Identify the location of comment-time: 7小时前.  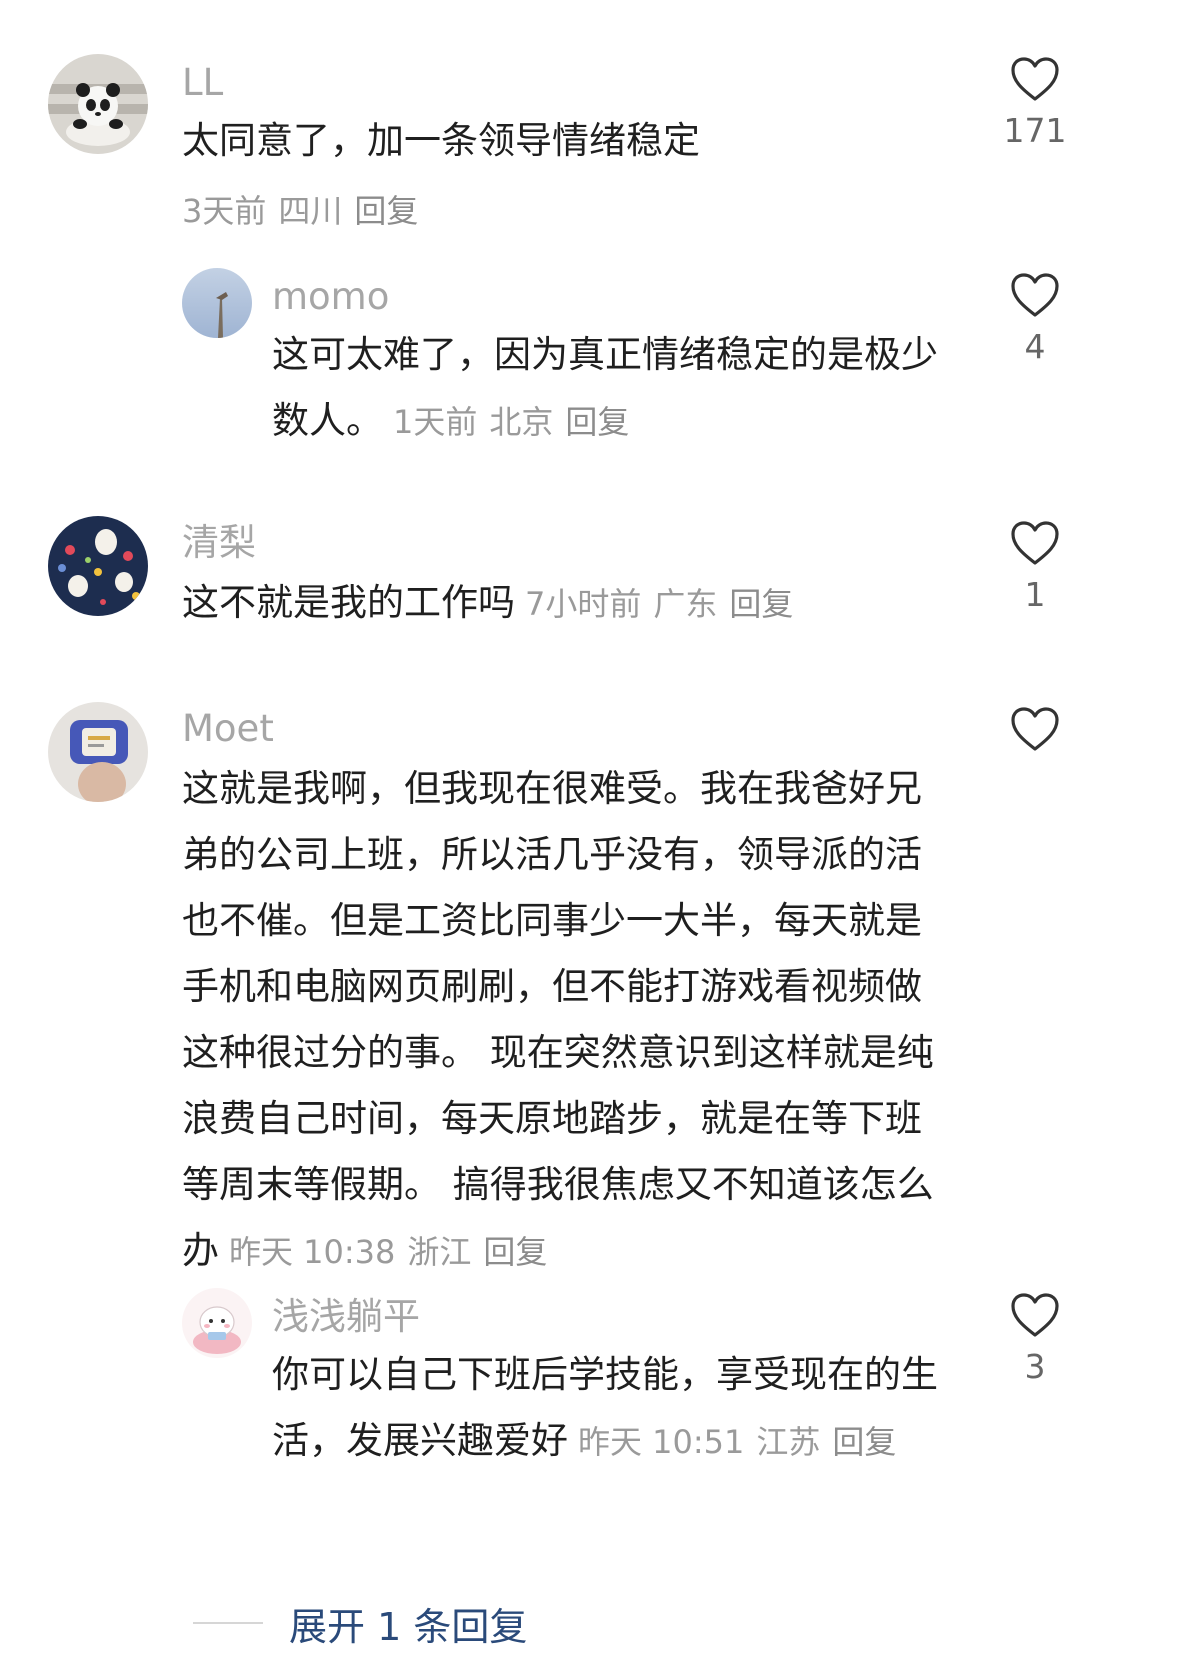
(583, 604).